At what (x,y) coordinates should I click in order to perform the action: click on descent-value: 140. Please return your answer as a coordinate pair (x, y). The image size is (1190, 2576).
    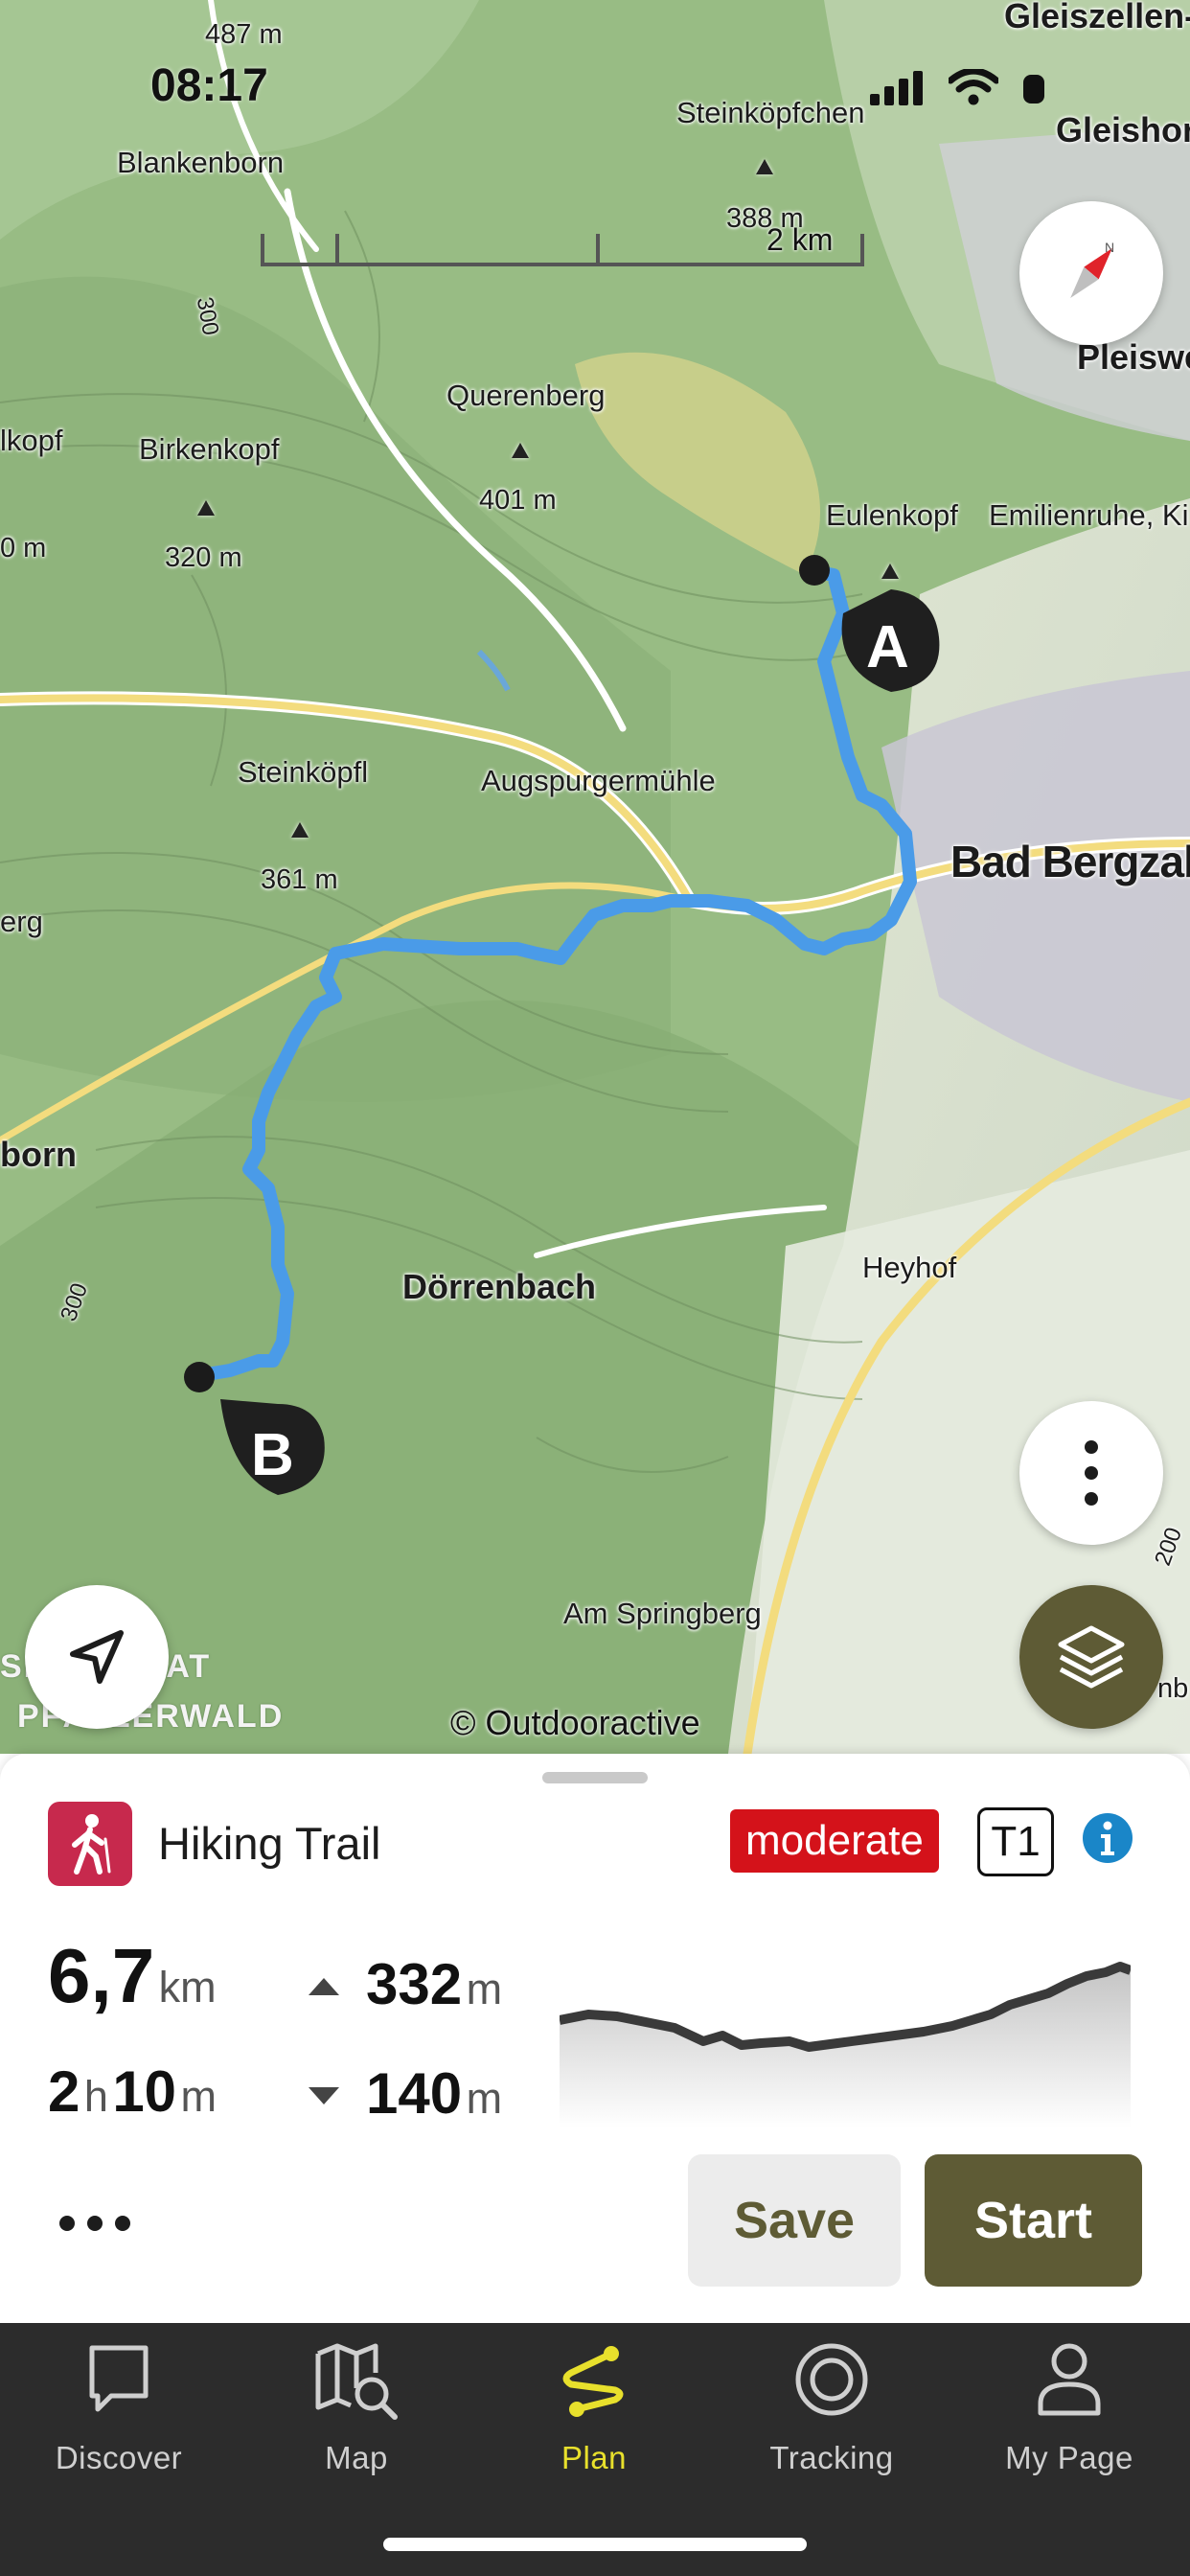
    Looking at the image, I should click on (414, 2093).